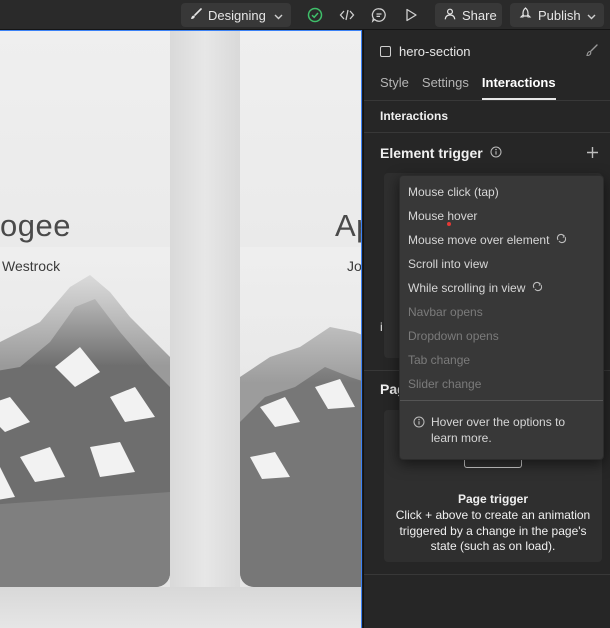 The width and height of the screenshot is (610, 628). Describe the element at coordinates (305, 15) in the screenshot. I see `top-toolbar: Designing Share Publish` at that location.